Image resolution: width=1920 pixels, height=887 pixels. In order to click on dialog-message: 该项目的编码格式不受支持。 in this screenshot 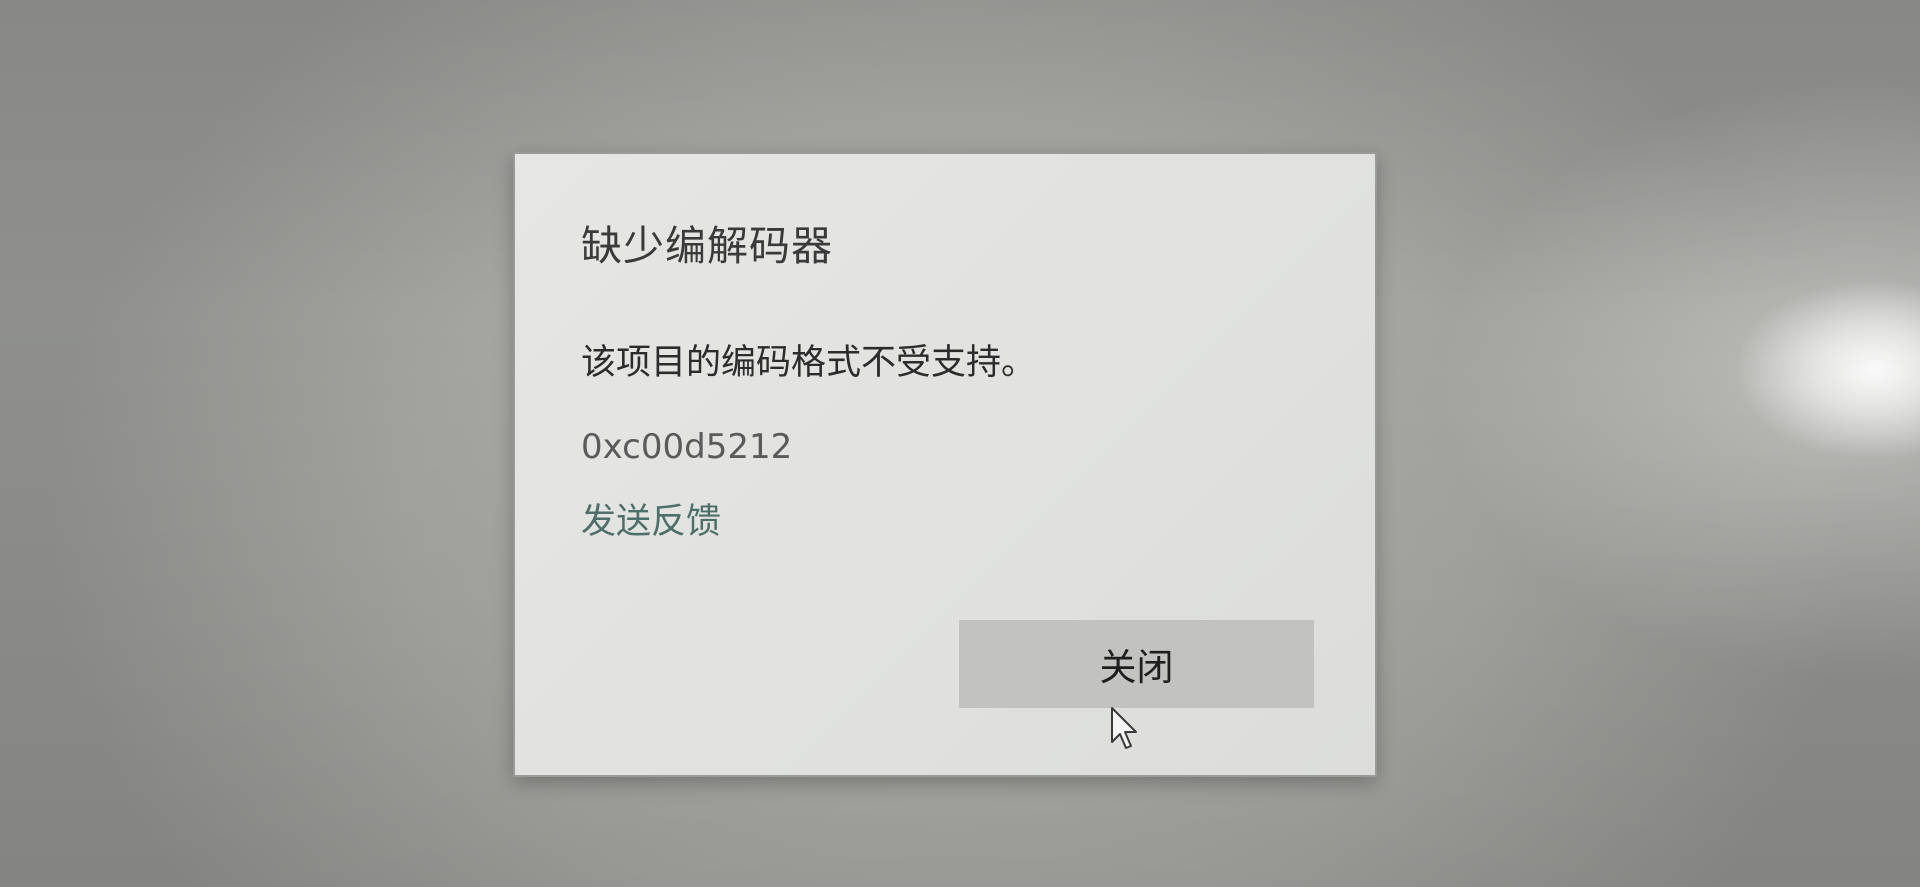, I will do `click(809, 363)`.